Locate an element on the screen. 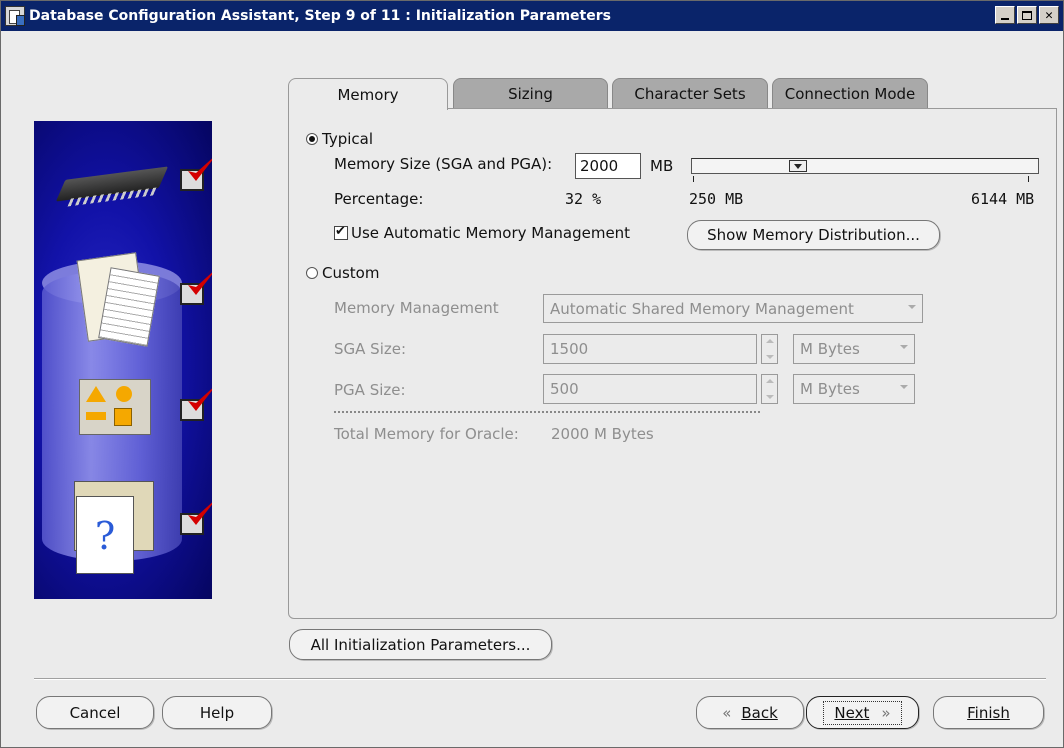 The width and height of the screenshot is (1064, 748). back-label: Back is located at coordinates (759, 712).